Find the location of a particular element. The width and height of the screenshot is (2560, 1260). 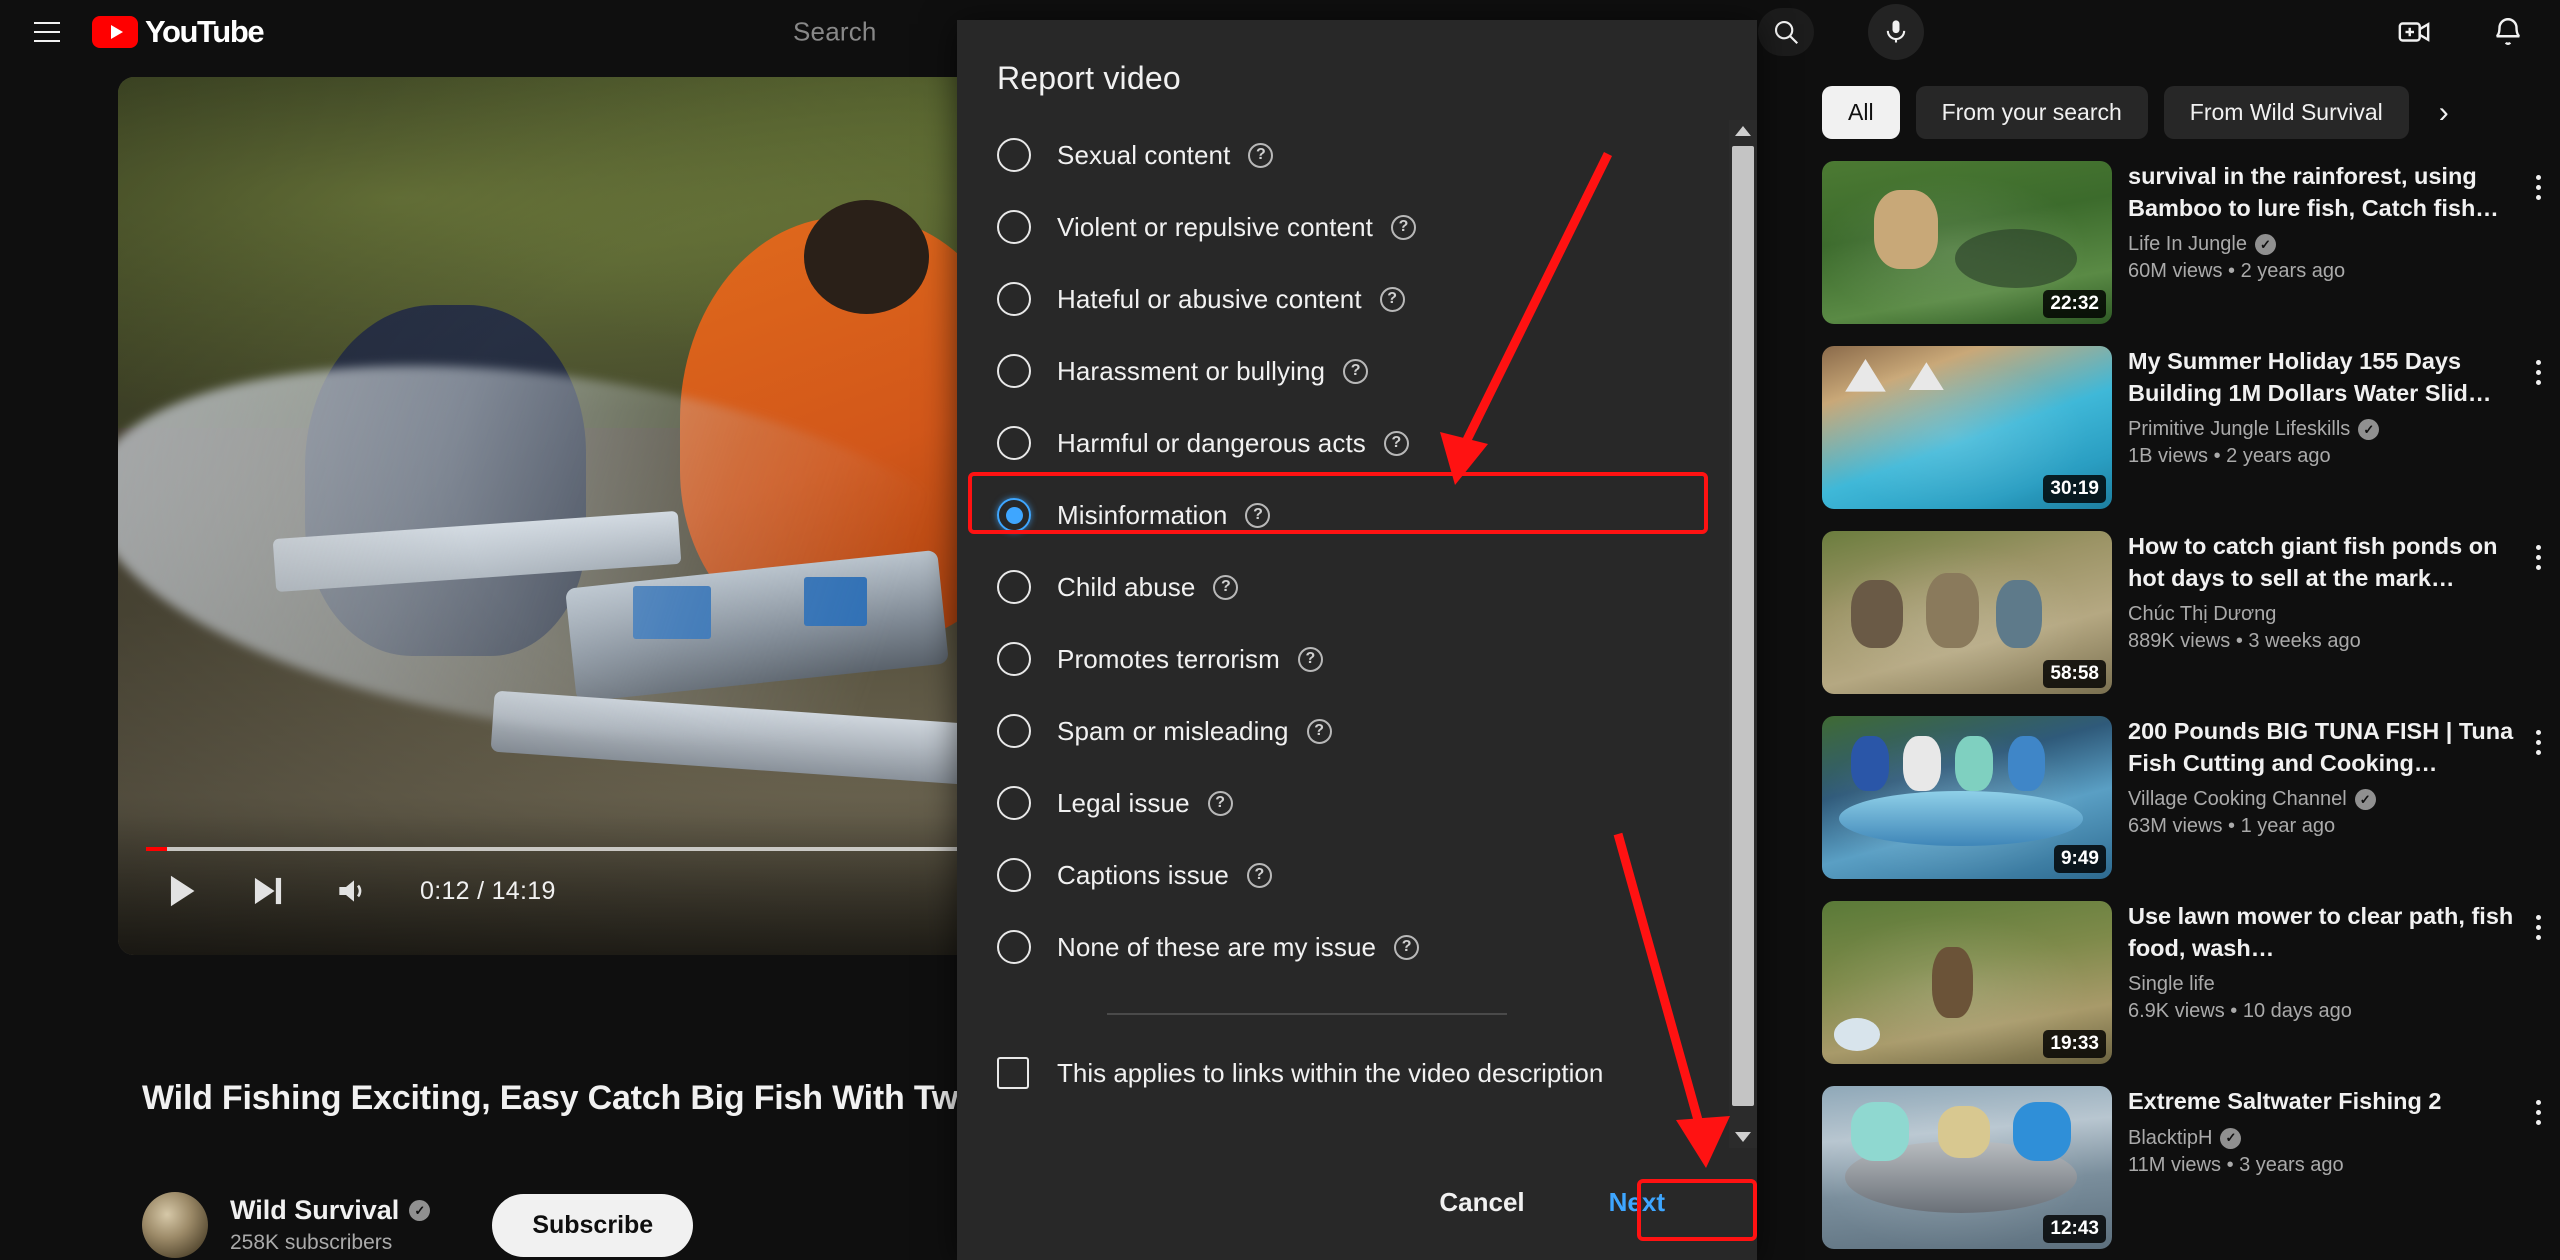

report-option-legal-issue: Legal issue ? is located at coordinates (1363, 803).